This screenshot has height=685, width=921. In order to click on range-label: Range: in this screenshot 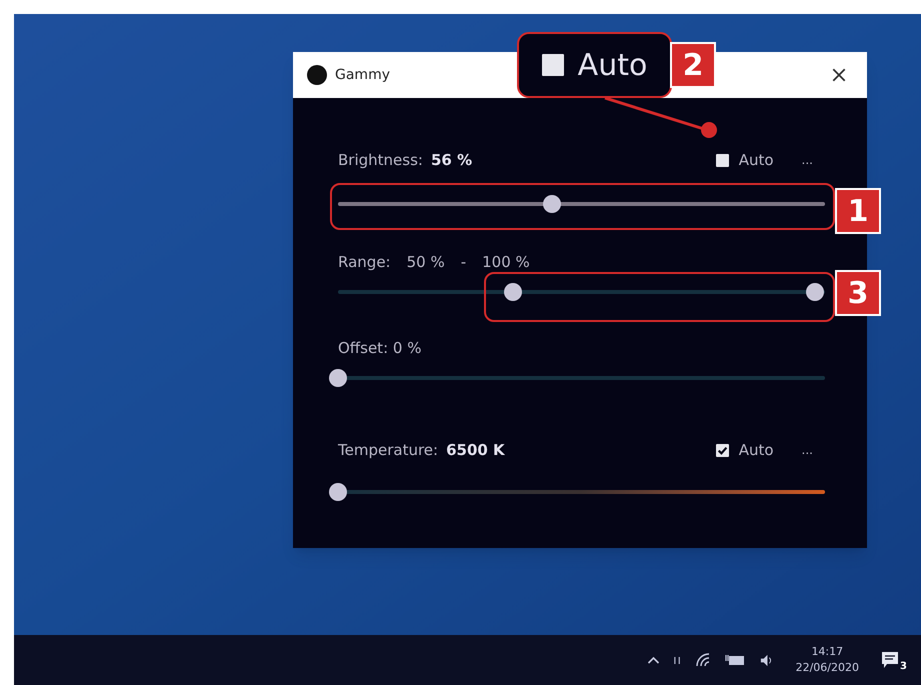, I will do `click(364, 262)`.